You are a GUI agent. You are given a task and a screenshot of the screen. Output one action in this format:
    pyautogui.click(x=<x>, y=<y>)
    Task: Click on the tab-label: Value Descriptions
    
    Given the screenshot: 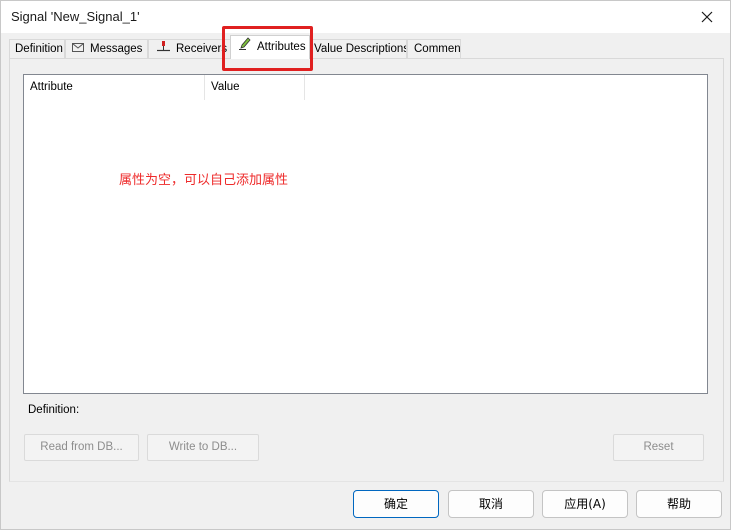 What is the action you would take?
    pyautogui.click(x=360, y=49)
    